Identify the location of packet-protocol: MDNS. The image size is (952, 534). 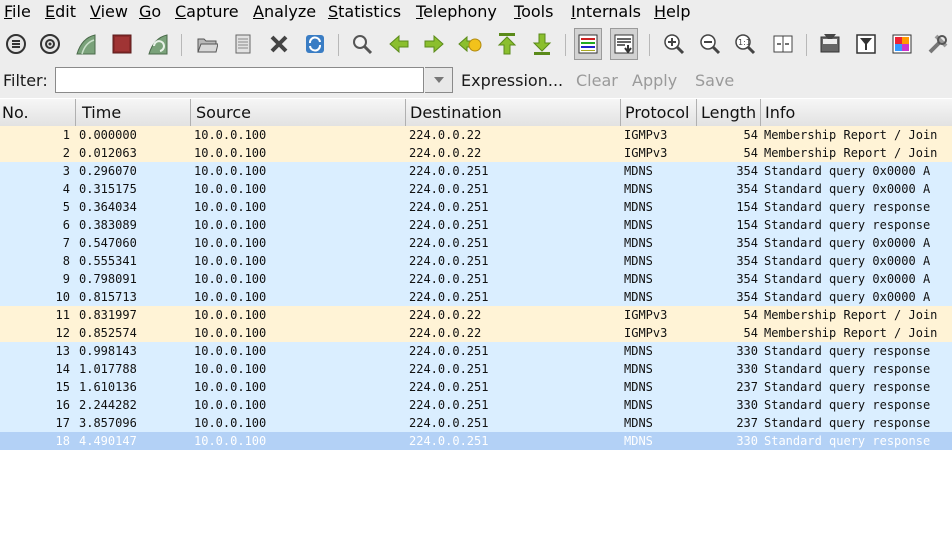
(638, 441).